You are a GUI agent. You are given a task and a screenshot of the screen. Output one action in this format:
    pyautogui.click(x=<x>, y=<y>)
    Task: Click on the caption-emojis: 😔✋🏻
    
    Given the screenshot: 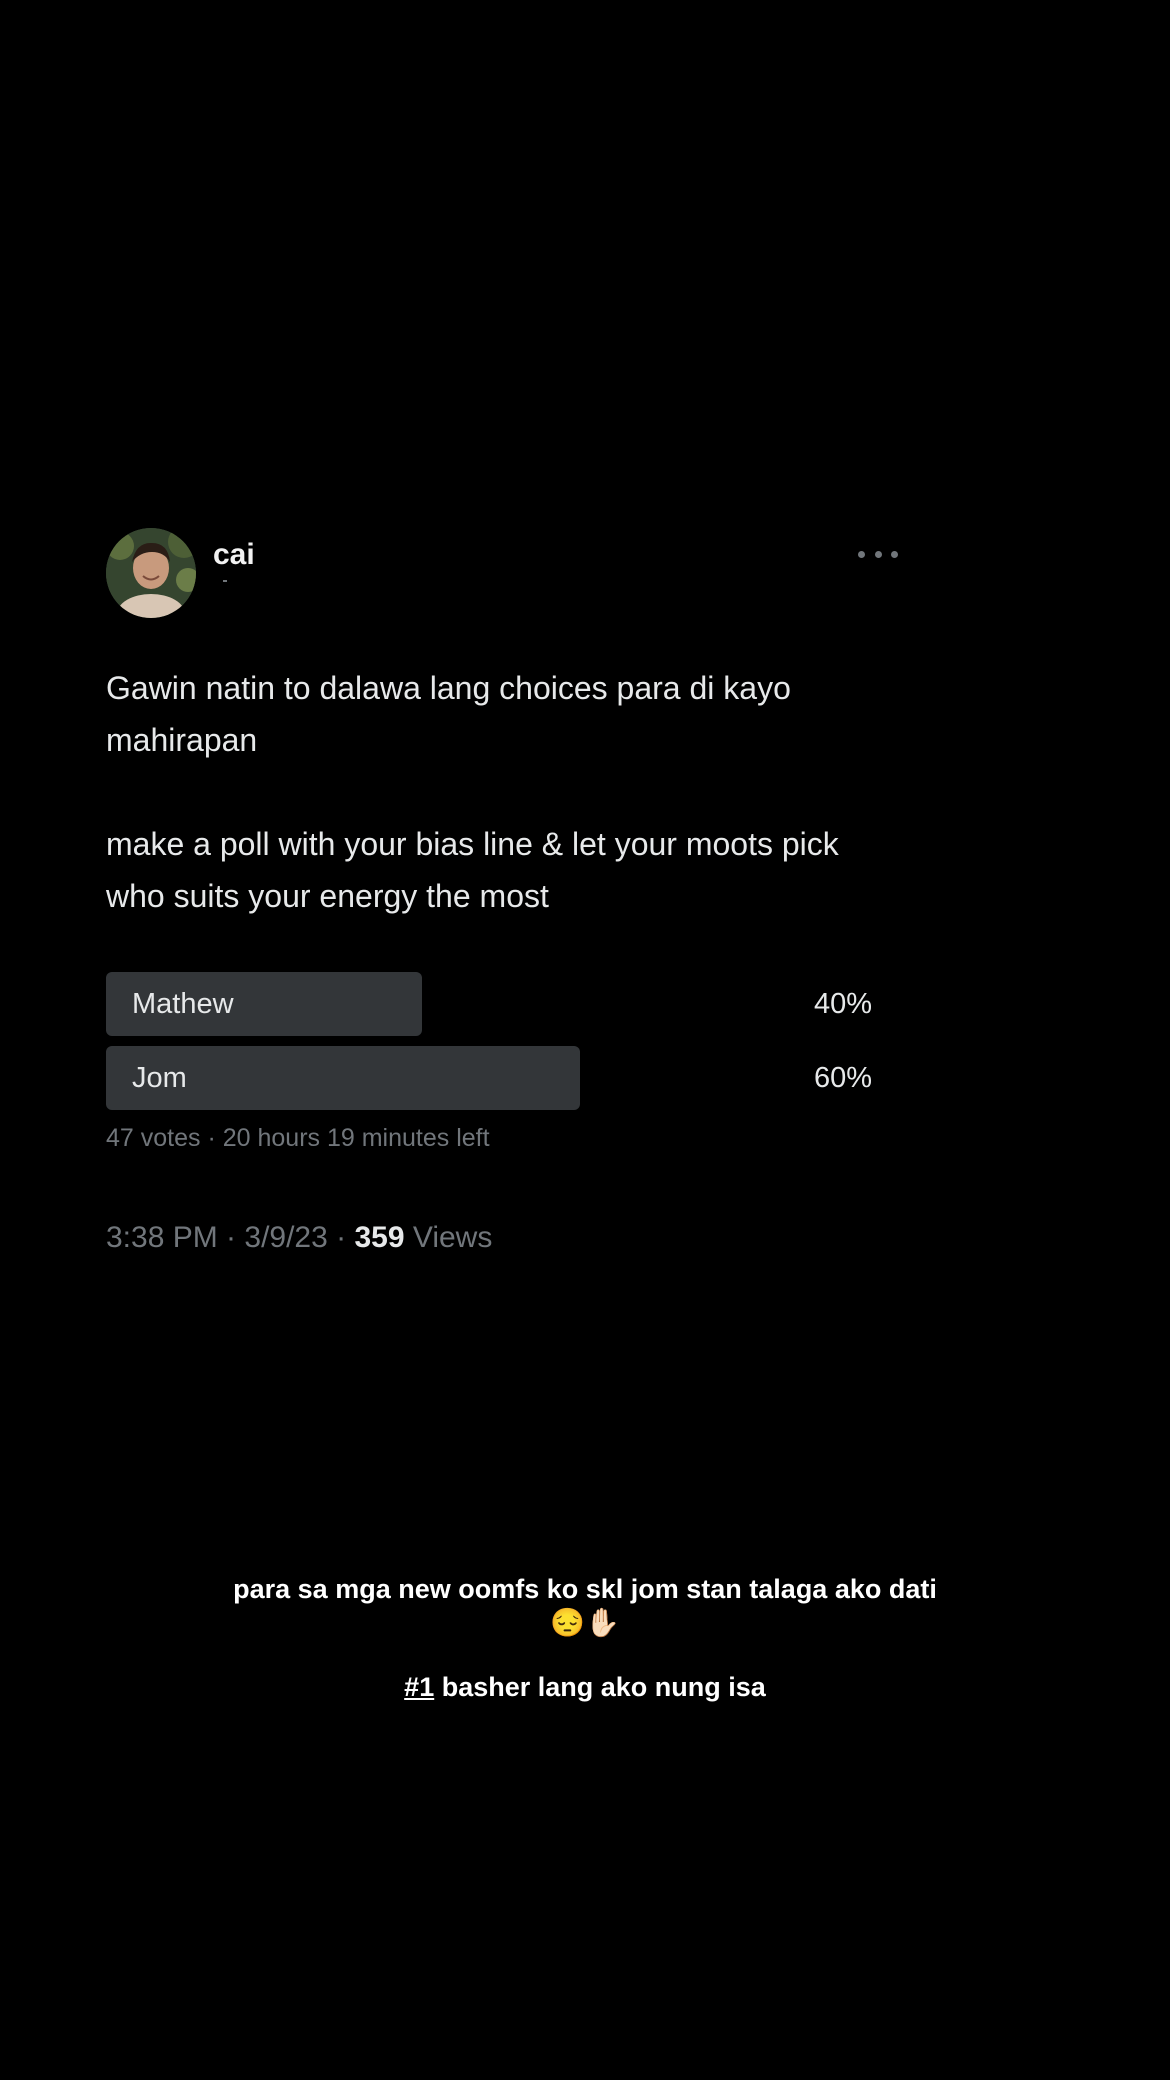 What is the action you would take?
    pyautogui.click(x=585, y=1622)
    